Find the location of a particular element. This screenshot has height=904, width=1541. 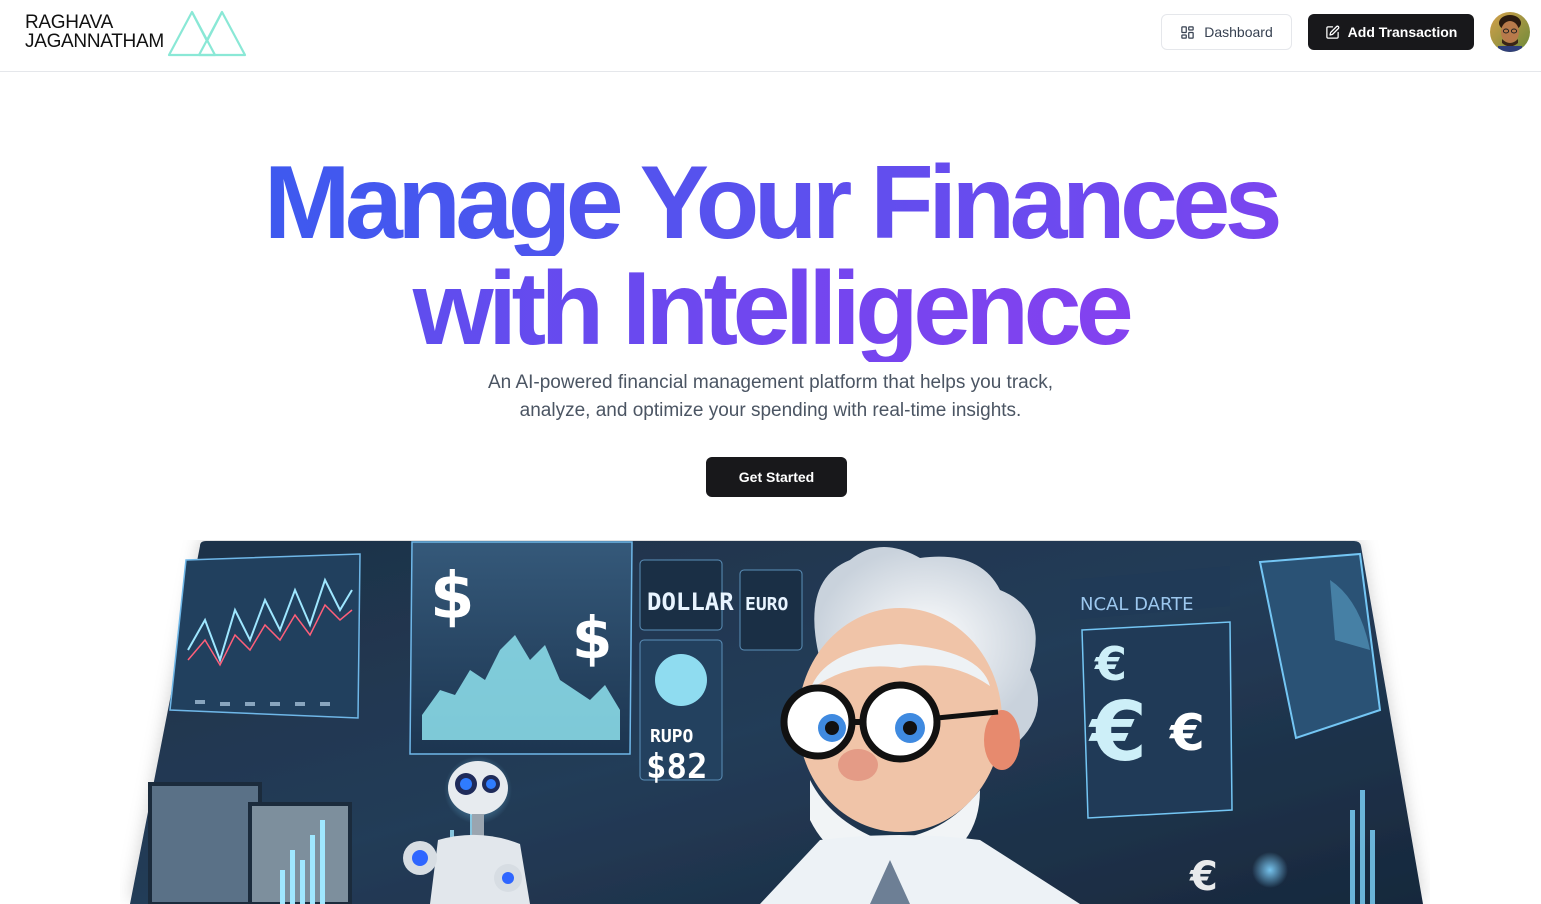

brand-name-line1: RAGHAVA is located at coordinates (69, 22).